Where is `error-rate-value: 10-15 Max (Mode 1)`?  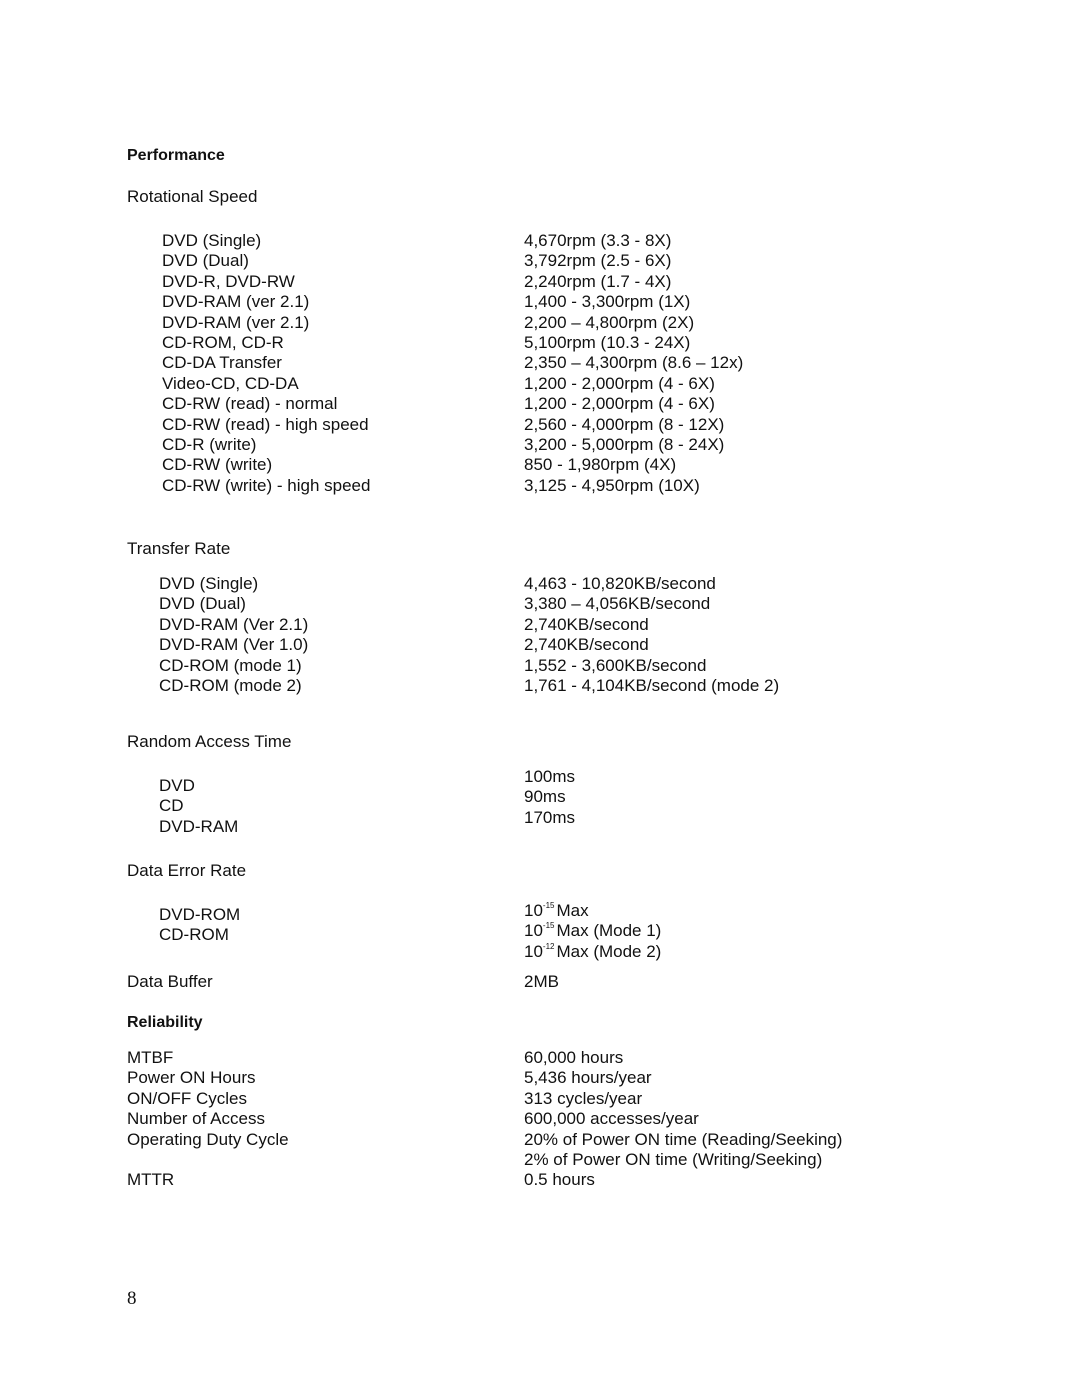
error-rate-value: 10-15 Max (Mode 1) is located at coordinates (592, 928).